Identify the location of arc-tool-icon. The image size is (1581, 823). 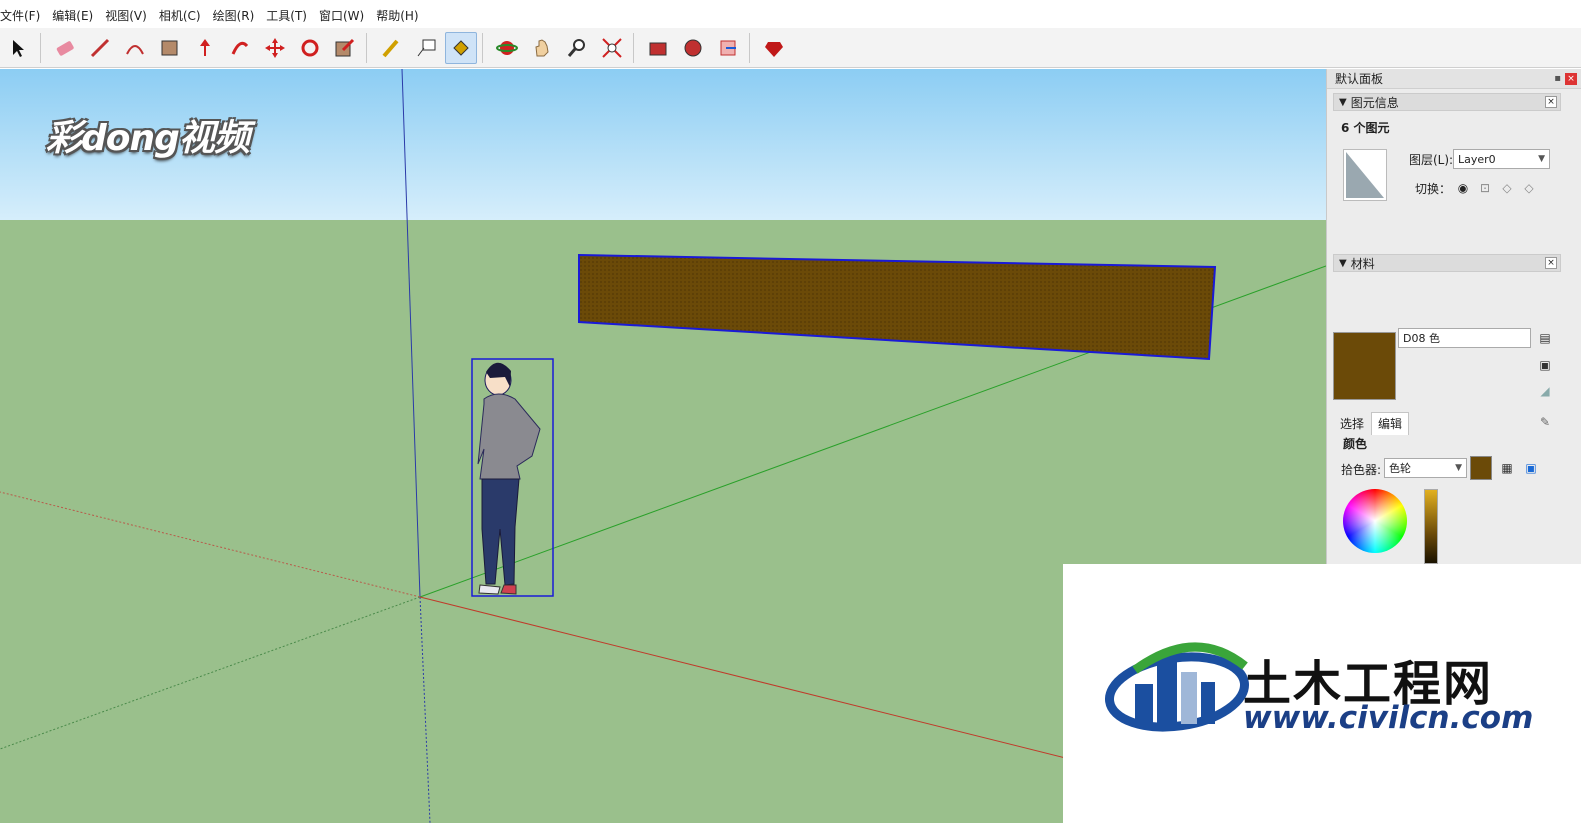
(135, 48).